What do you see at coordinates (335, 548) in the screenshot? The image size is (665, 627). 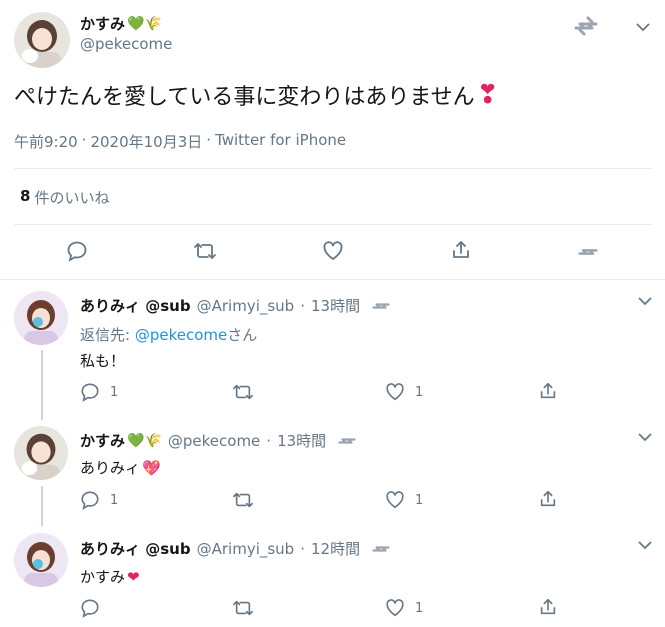 I see `reply-time: 12時間` at bounding box center [335, 548].